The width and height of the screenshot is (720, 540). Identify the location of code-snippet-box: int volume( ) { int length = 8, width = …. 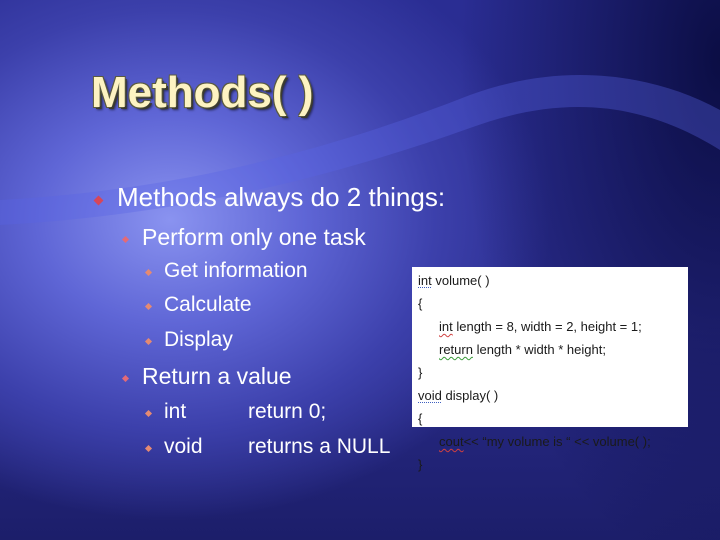
(550, 369).